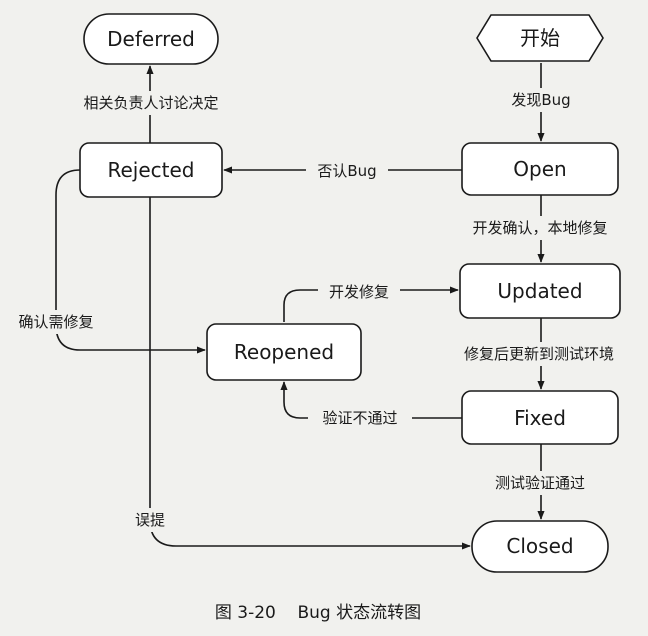 The image size is (648, 636). I want to click on state-start-label: 开始, so click(540, 38).